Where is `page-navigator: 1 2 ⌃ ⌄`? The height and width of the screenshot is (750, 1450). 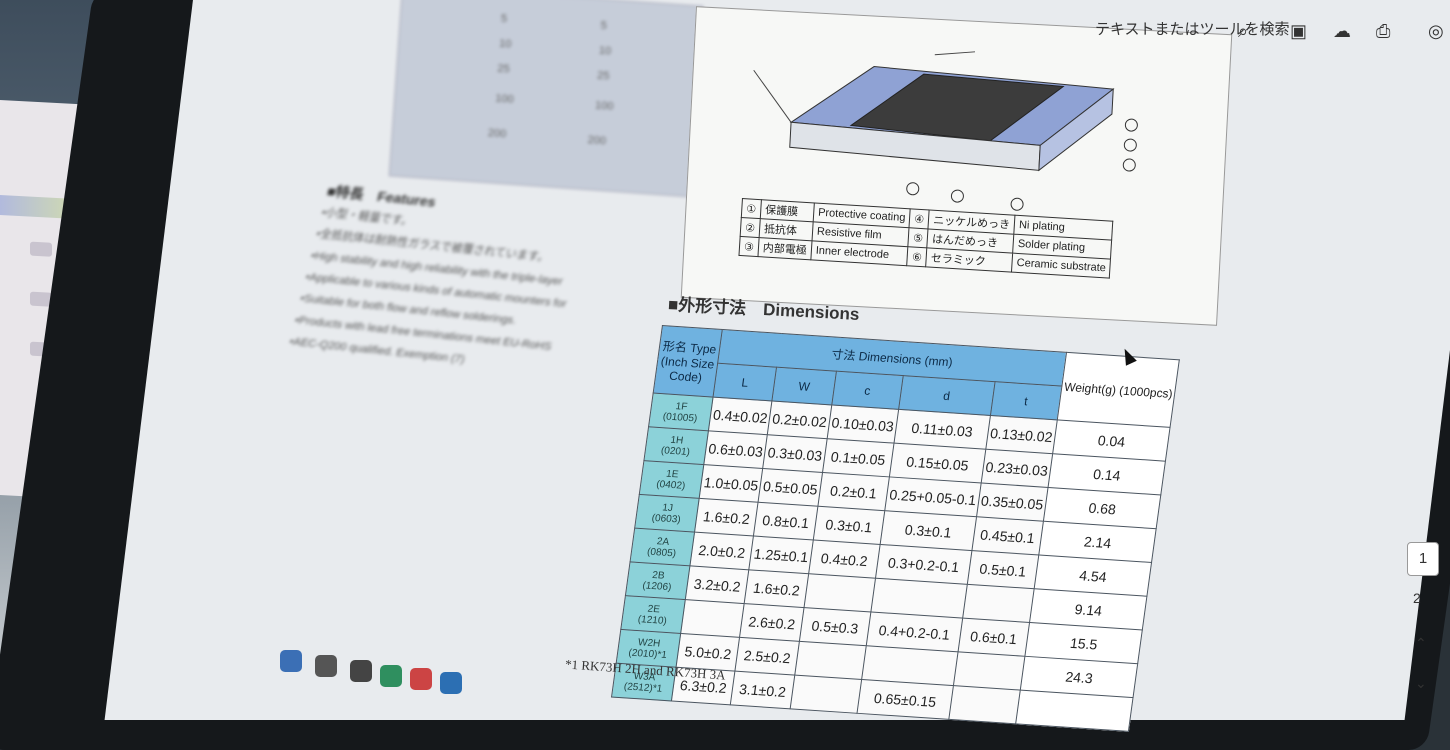 page-navigator: 1 2 ⌃ ⌄ is located at coordinates (1425, 620).